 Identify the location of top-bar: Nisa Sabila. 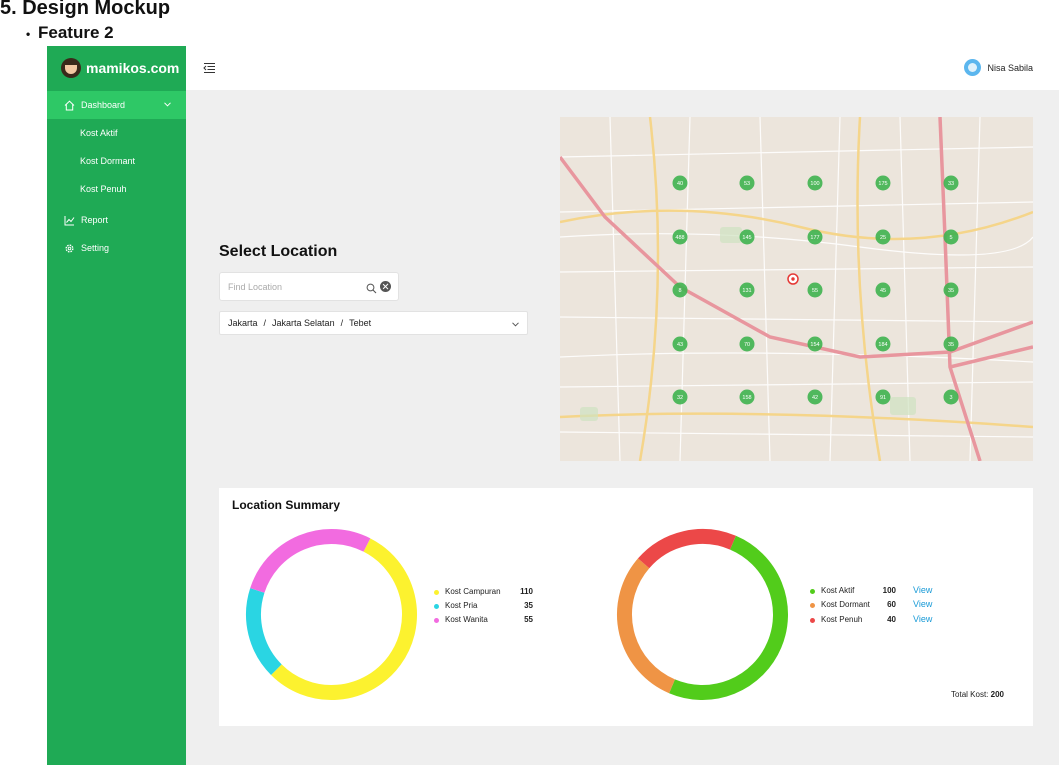
(622, 68).